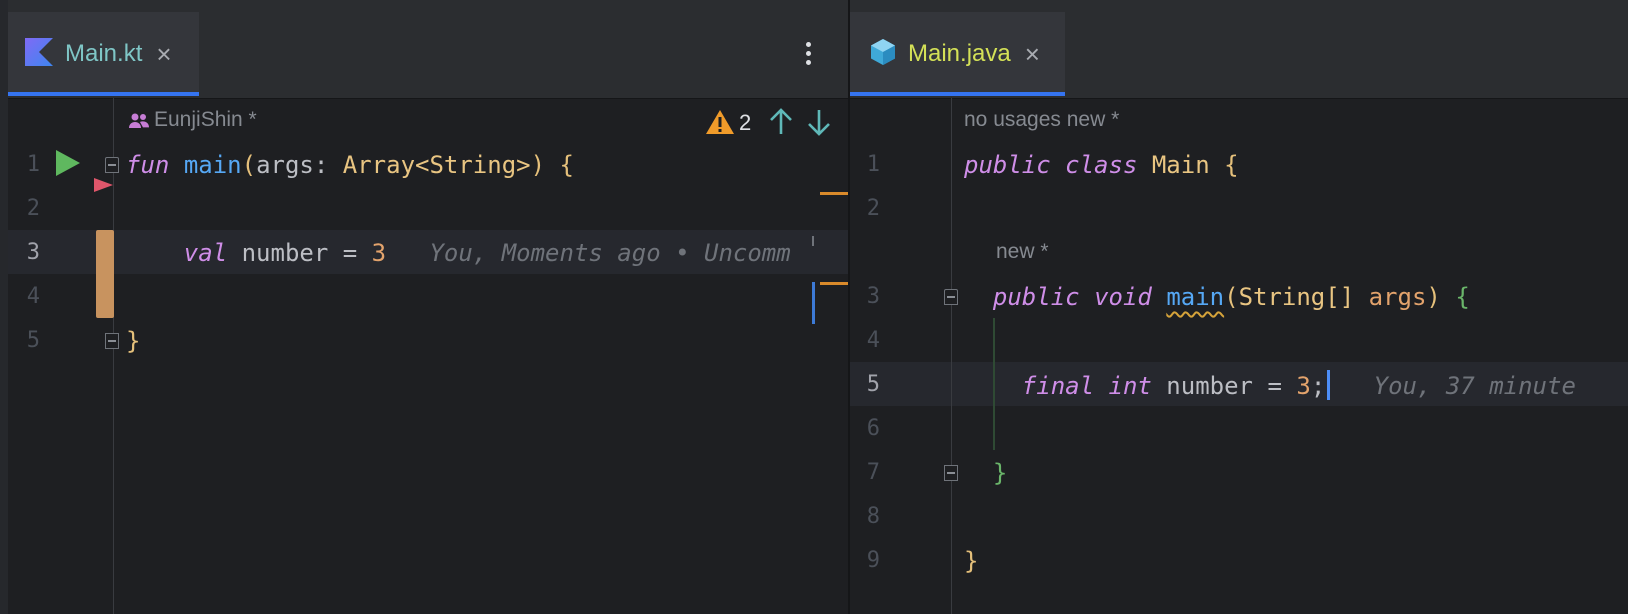  I want to click on code-token: args, so click(1397, 297).